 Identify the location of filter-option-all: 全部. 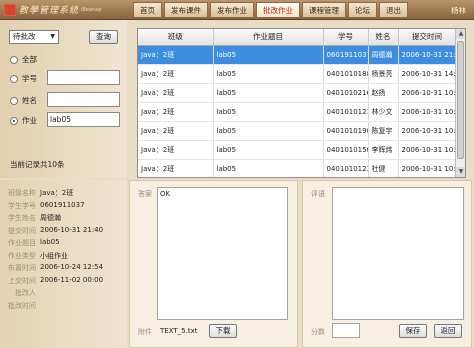
(23, 59).